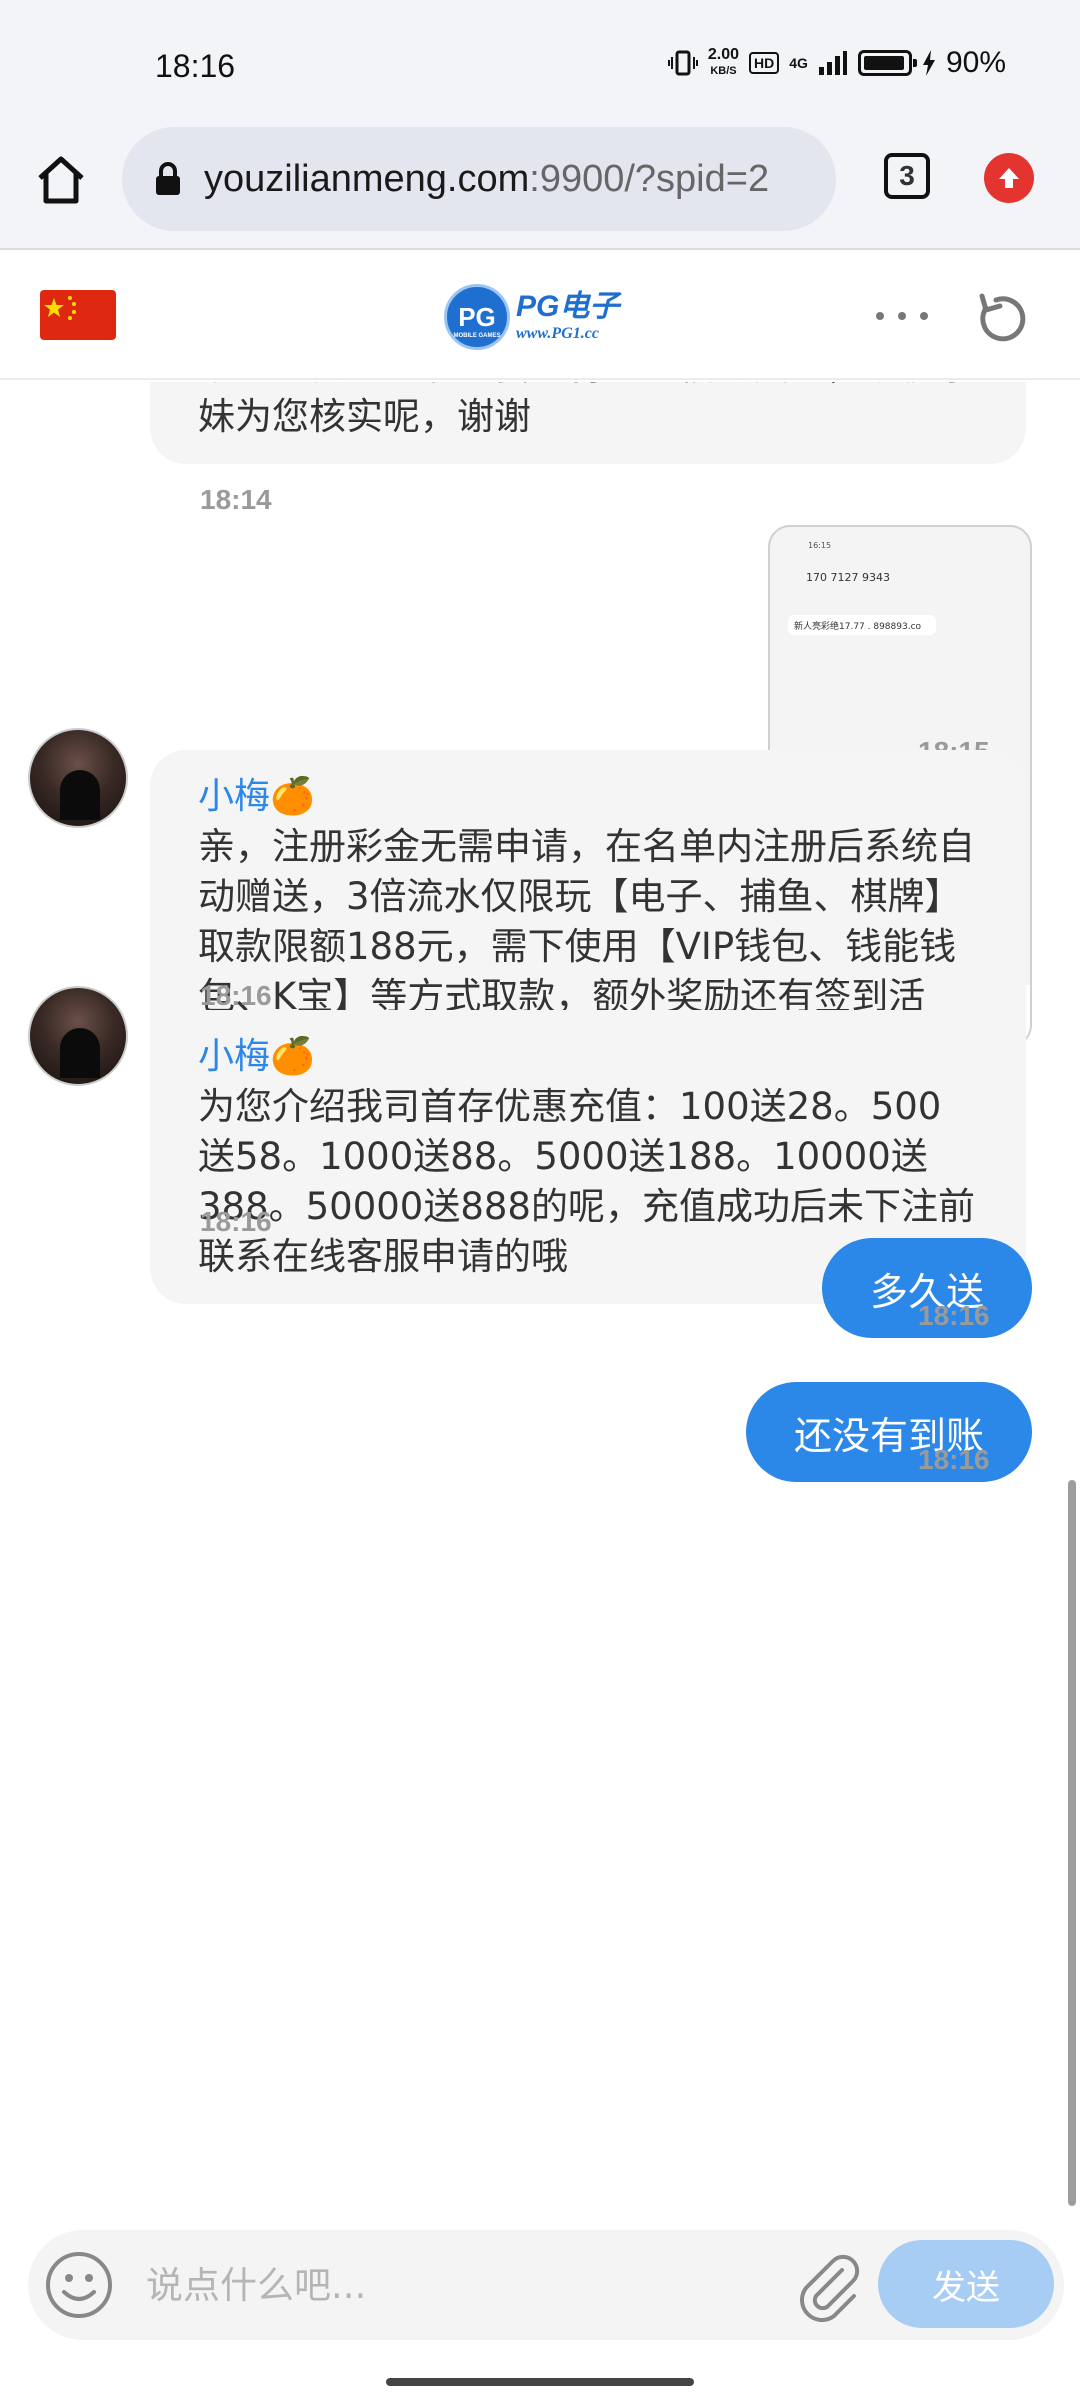 This screenshot has height=2400, width=1080. I want to click on site-logo: PG MOBILE GAMES PG电子 www.PG1.cc, so click(544, 317).